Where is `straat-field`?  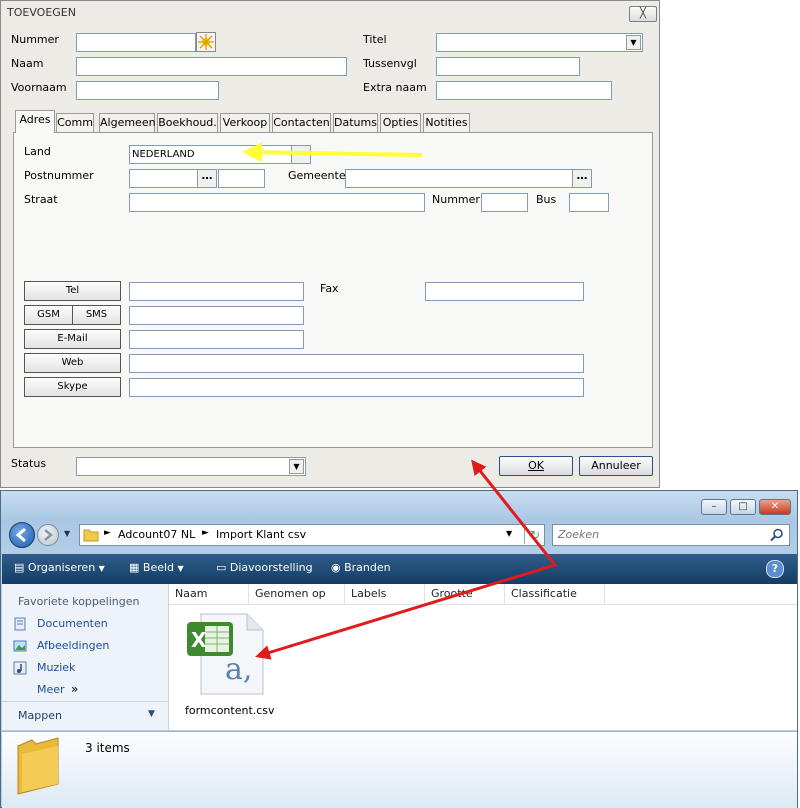
straat-field is located at coordinates (277, 202).